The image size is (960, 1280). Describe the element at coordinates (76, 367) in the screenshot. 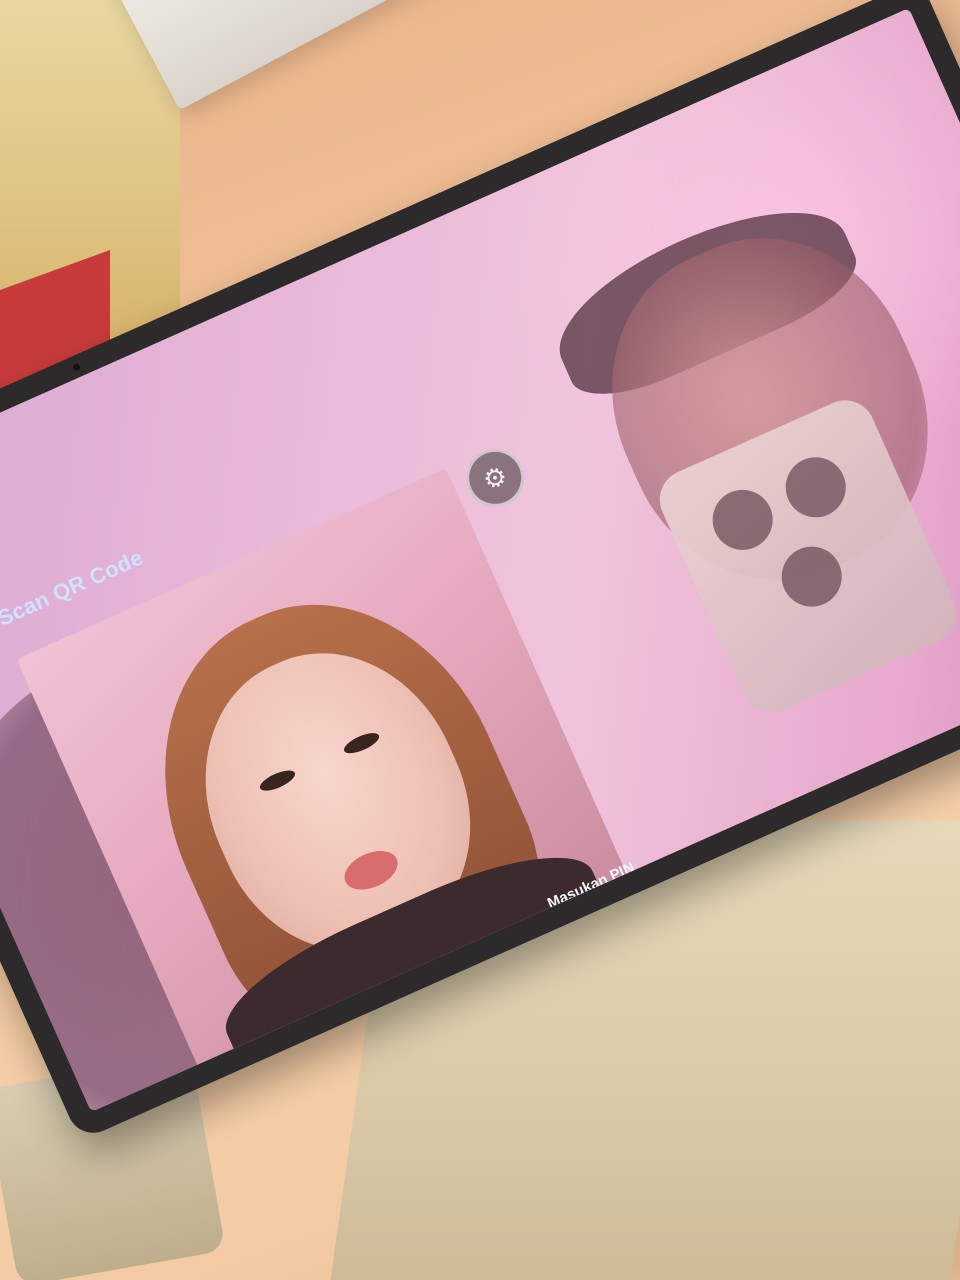

I see `front-camera-icon` at that location.